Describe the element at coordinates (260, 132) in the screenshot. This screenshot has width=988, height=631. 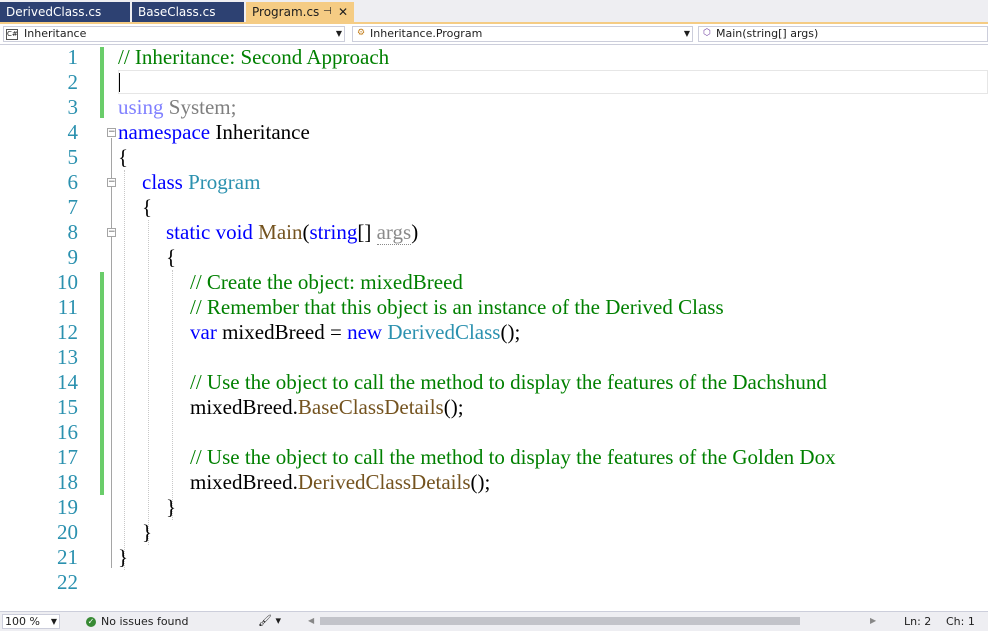
I see `namespace-name: Inheritance` at that location.